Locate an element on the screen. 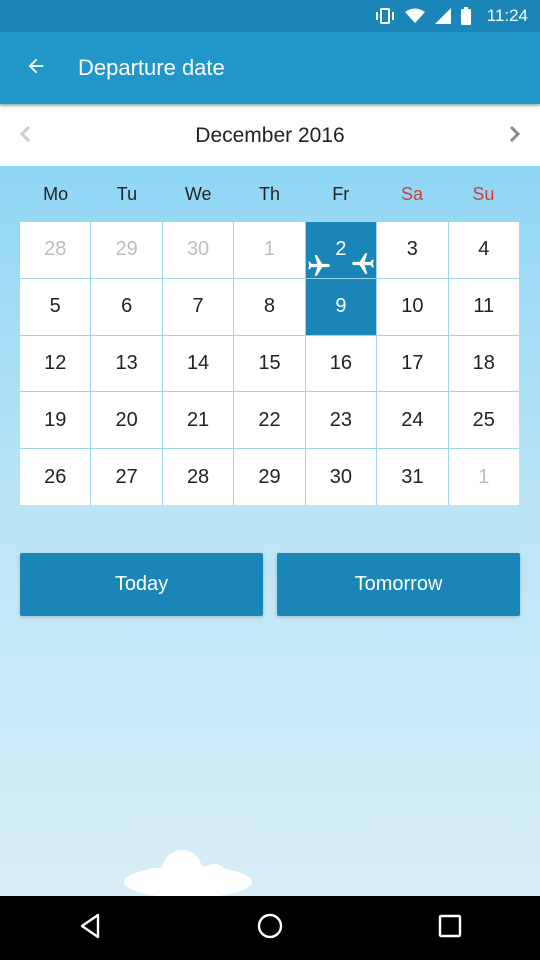 The width and height of the screenshot is (540, 960). day-cell: 9 is located at coordinates (341, 294).